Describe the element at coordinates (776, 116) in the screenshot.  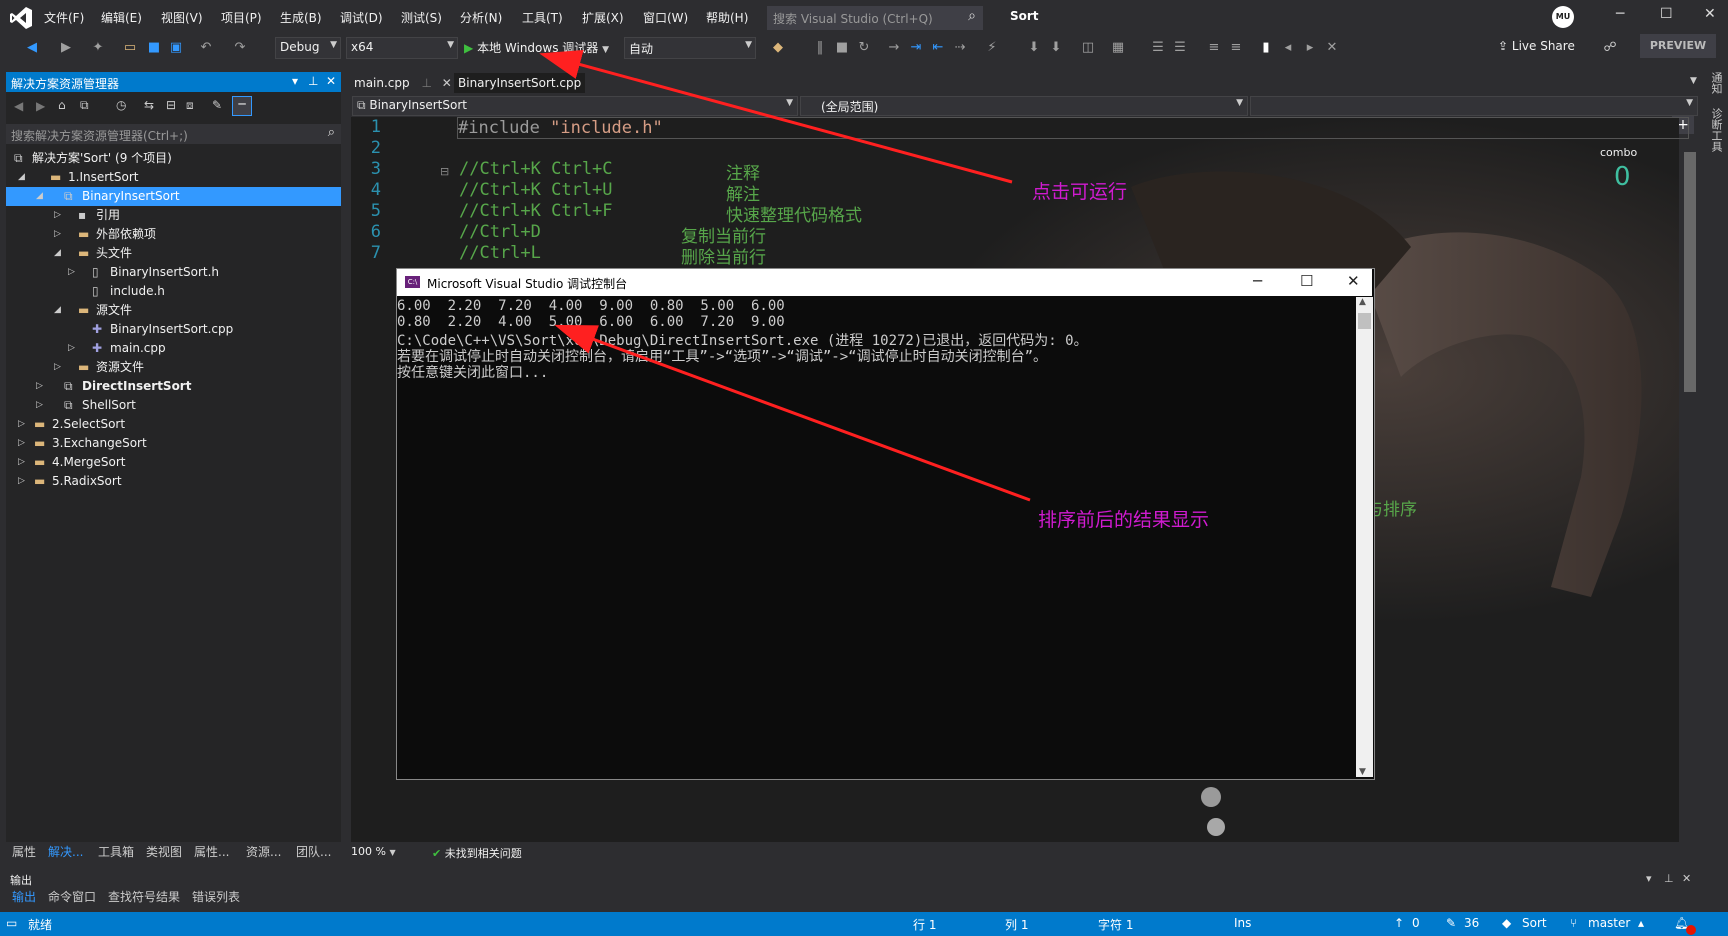
I see `run-note-arrow` at that location.